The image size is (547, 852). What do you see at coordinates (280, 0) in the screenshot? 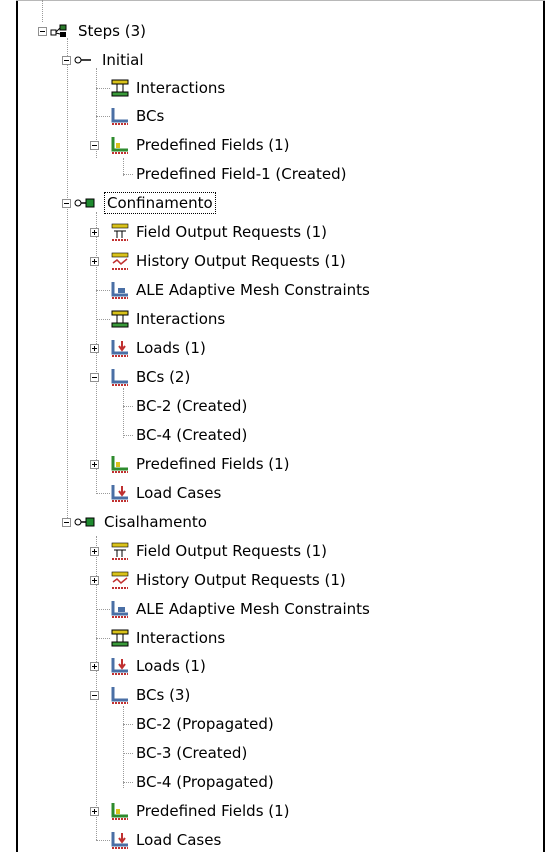
I see `panel-top-border` at bounding box center [280, 0].